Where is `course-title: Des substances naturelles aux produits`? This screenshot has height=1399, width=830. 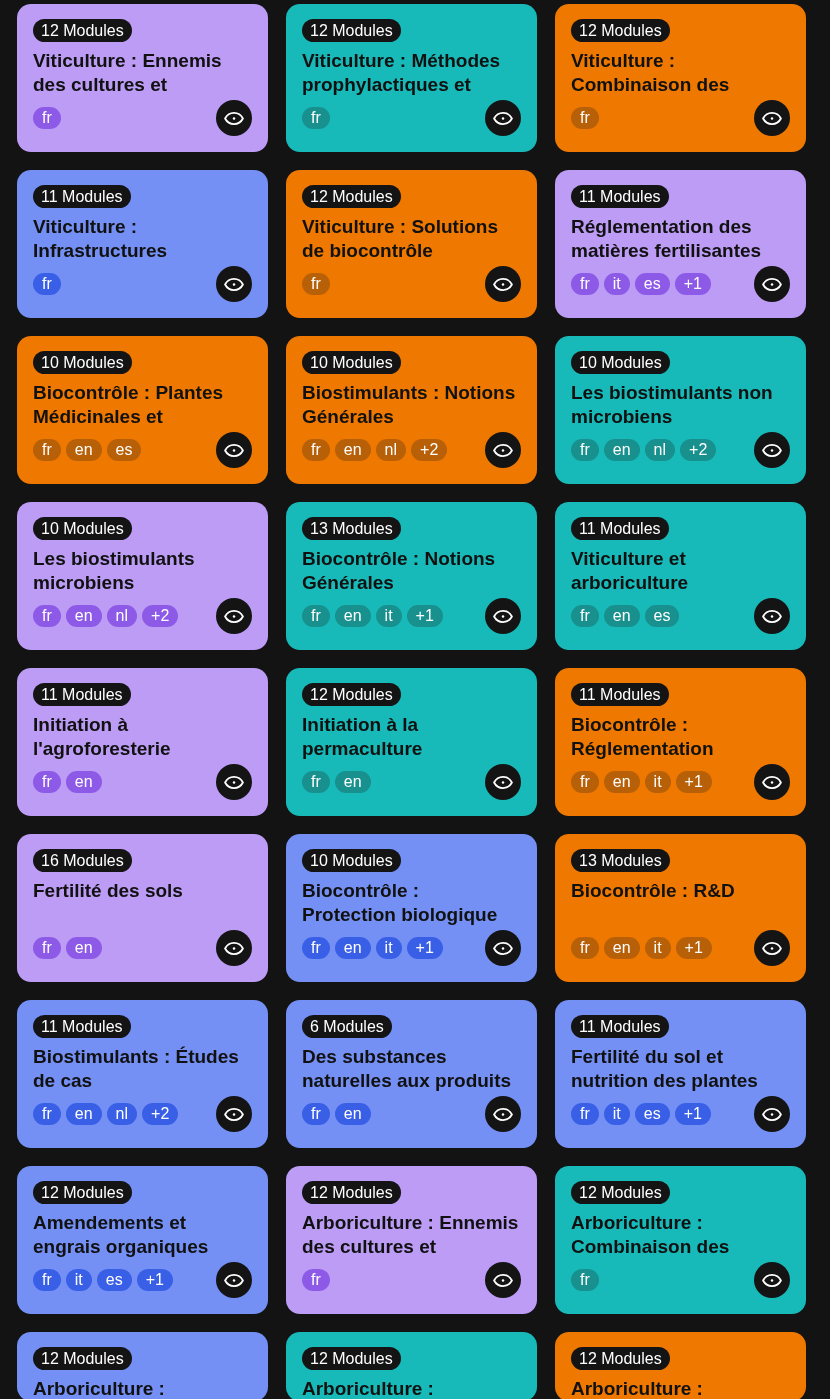 course-title: Des substances naturelles aux produits is located at coordinates (407, 1069).